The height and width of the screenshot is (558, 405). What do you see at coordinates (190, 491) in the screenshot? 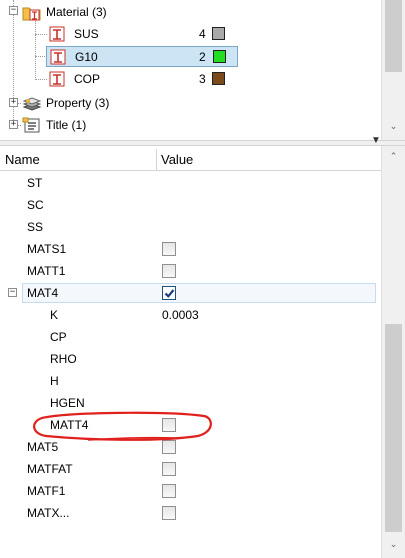
I see `grid-row-matf1: MATF1` at bounding box center [190, 491].